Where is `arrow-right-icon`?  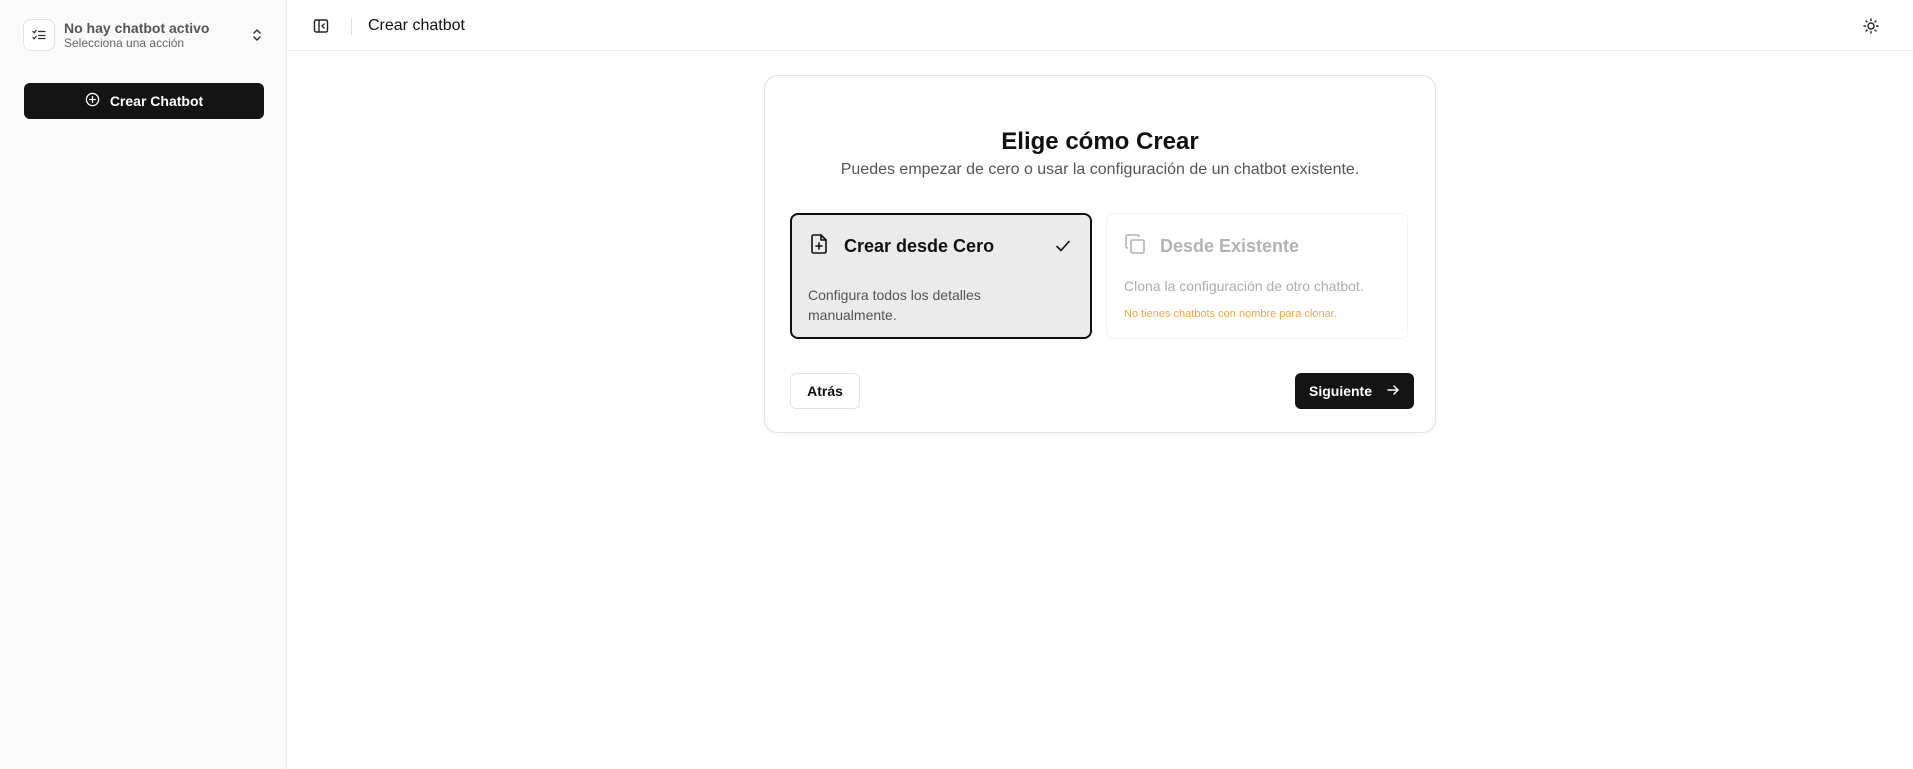
arrow-right-icon is located at coordinates (1393, 391).